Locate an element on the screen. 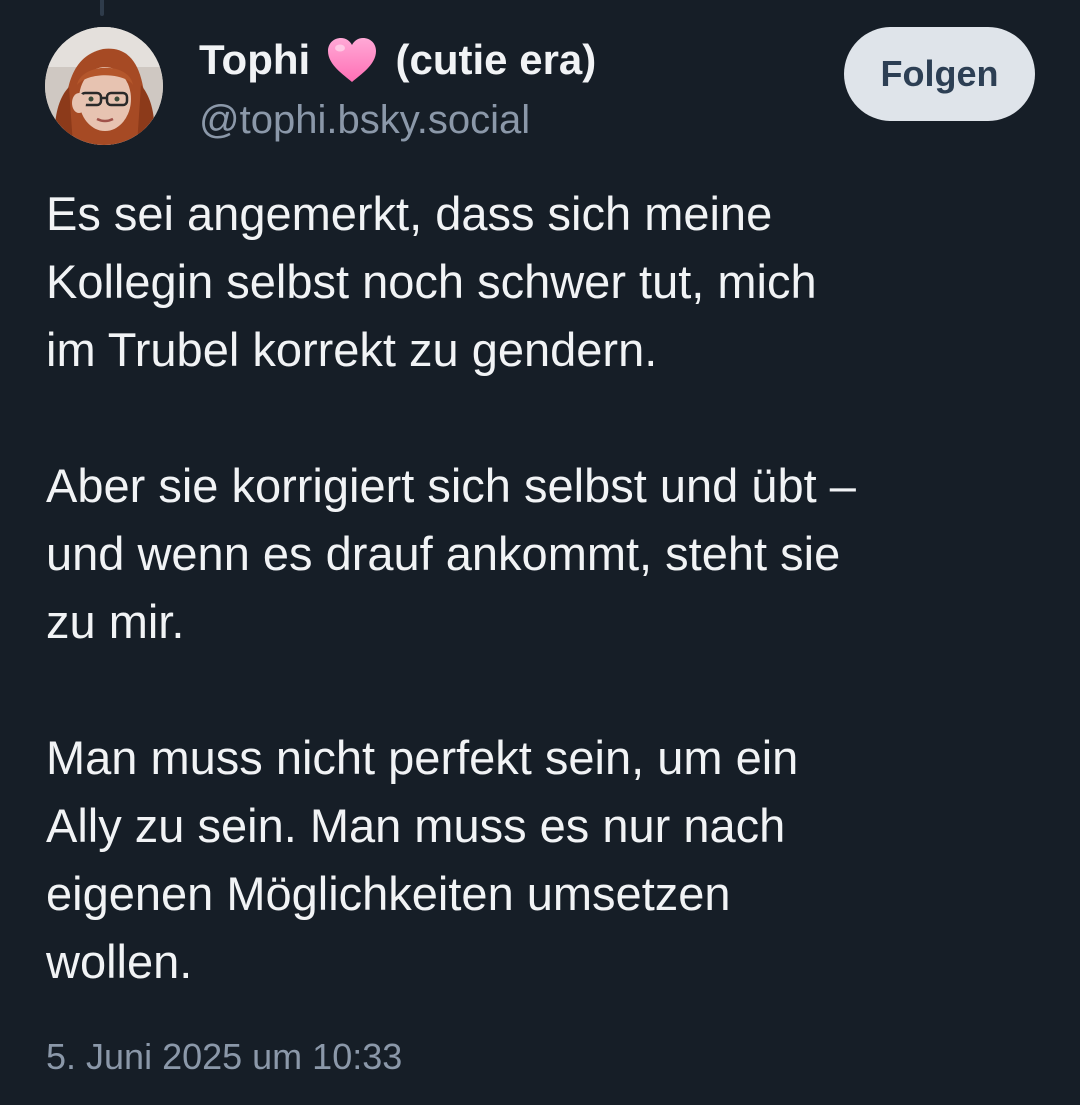 Image resolution: width=1080 pixels, height=1105 pixels. author-display-name: Tophi (cutie era) is located at coordinates (397, 60).